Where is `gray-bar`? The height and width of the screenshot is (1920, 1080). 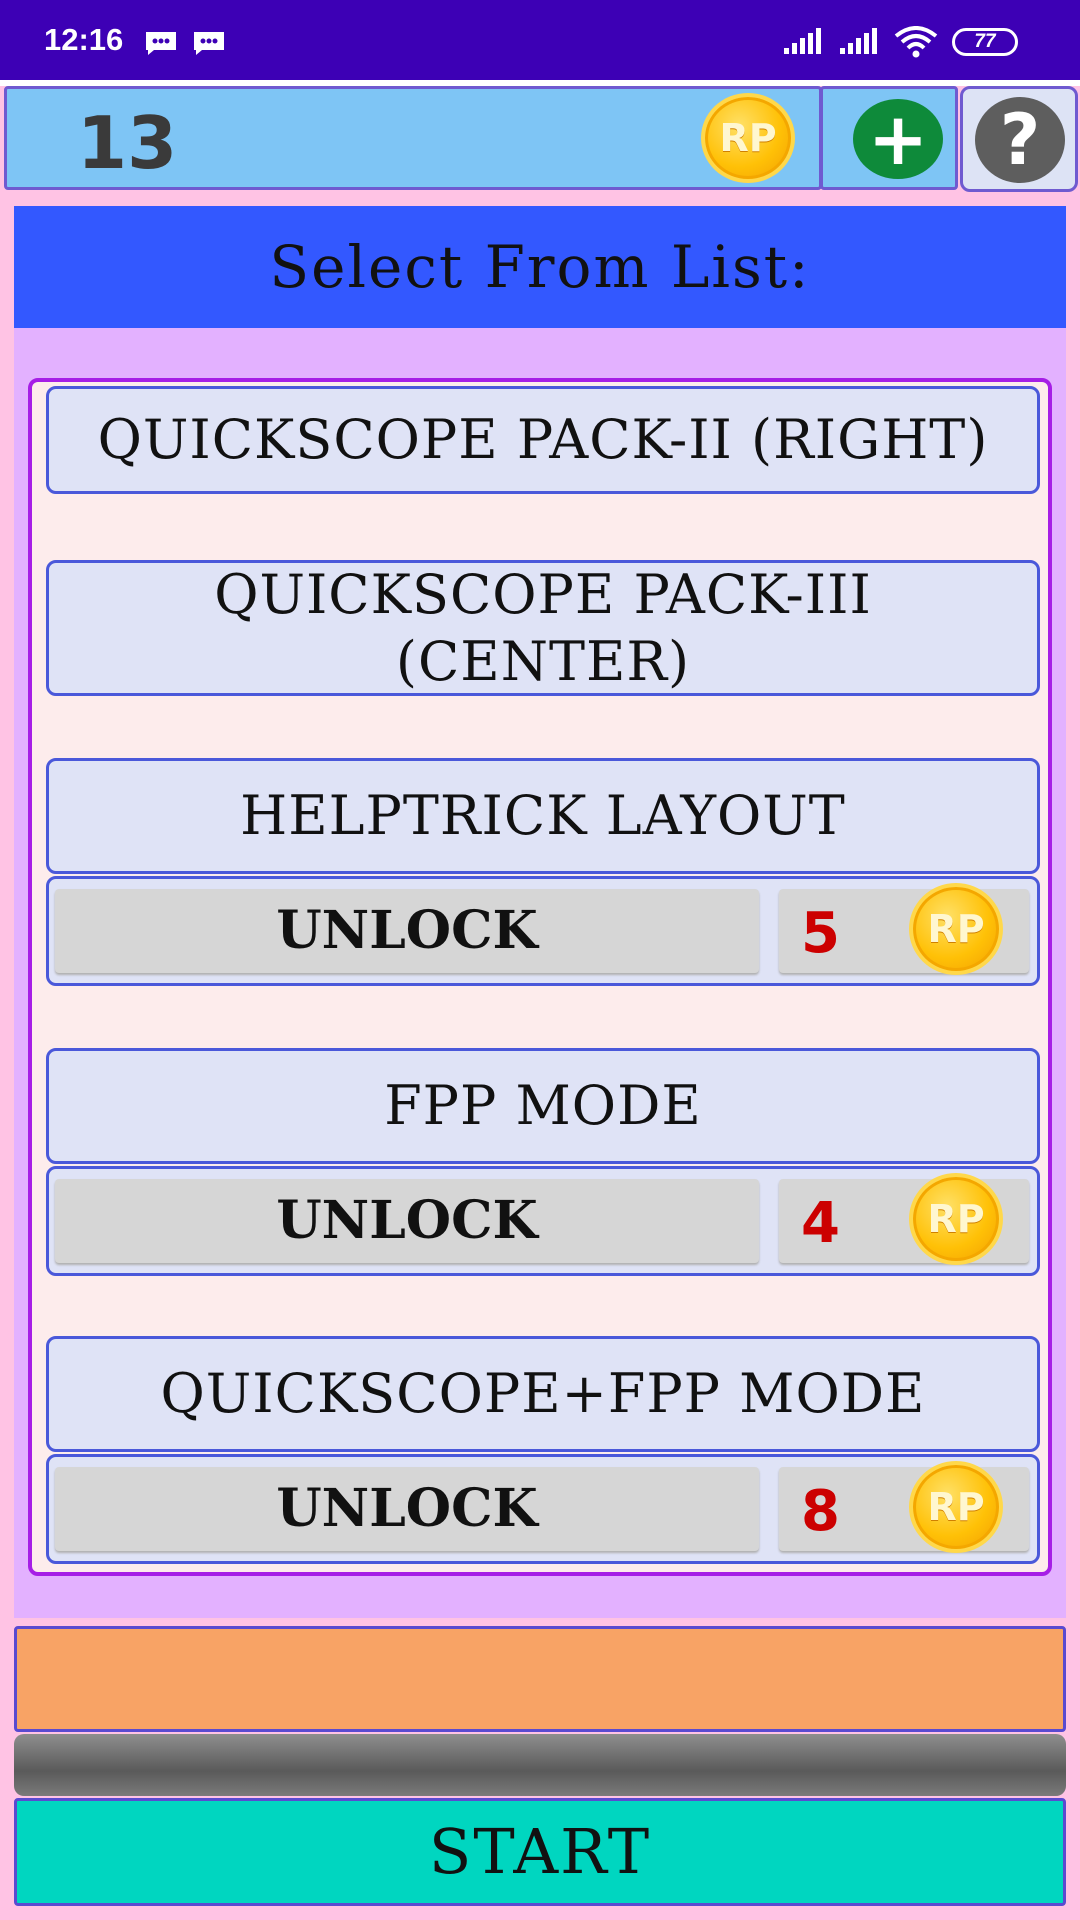 gray-bar is located at coordinates (540, 1765).